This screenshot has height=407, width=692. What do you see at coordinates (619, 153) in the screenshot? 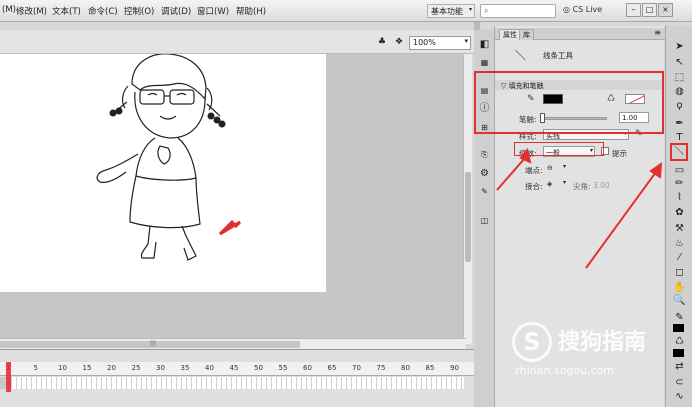
I see `hint-label: 提示` at bounding box center [619, 153].